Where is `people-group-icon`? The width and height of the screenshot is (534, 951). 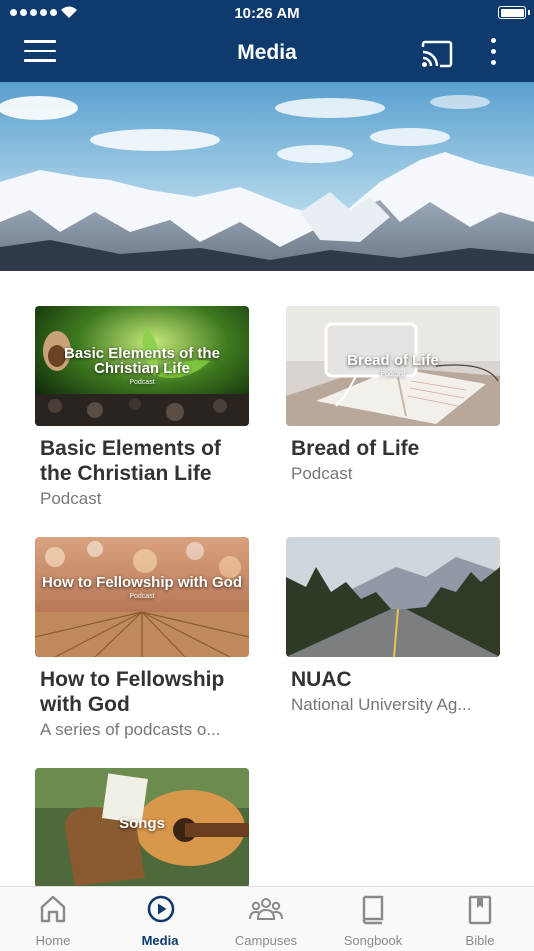
people-group-icon is located at coordinates (266, 909).